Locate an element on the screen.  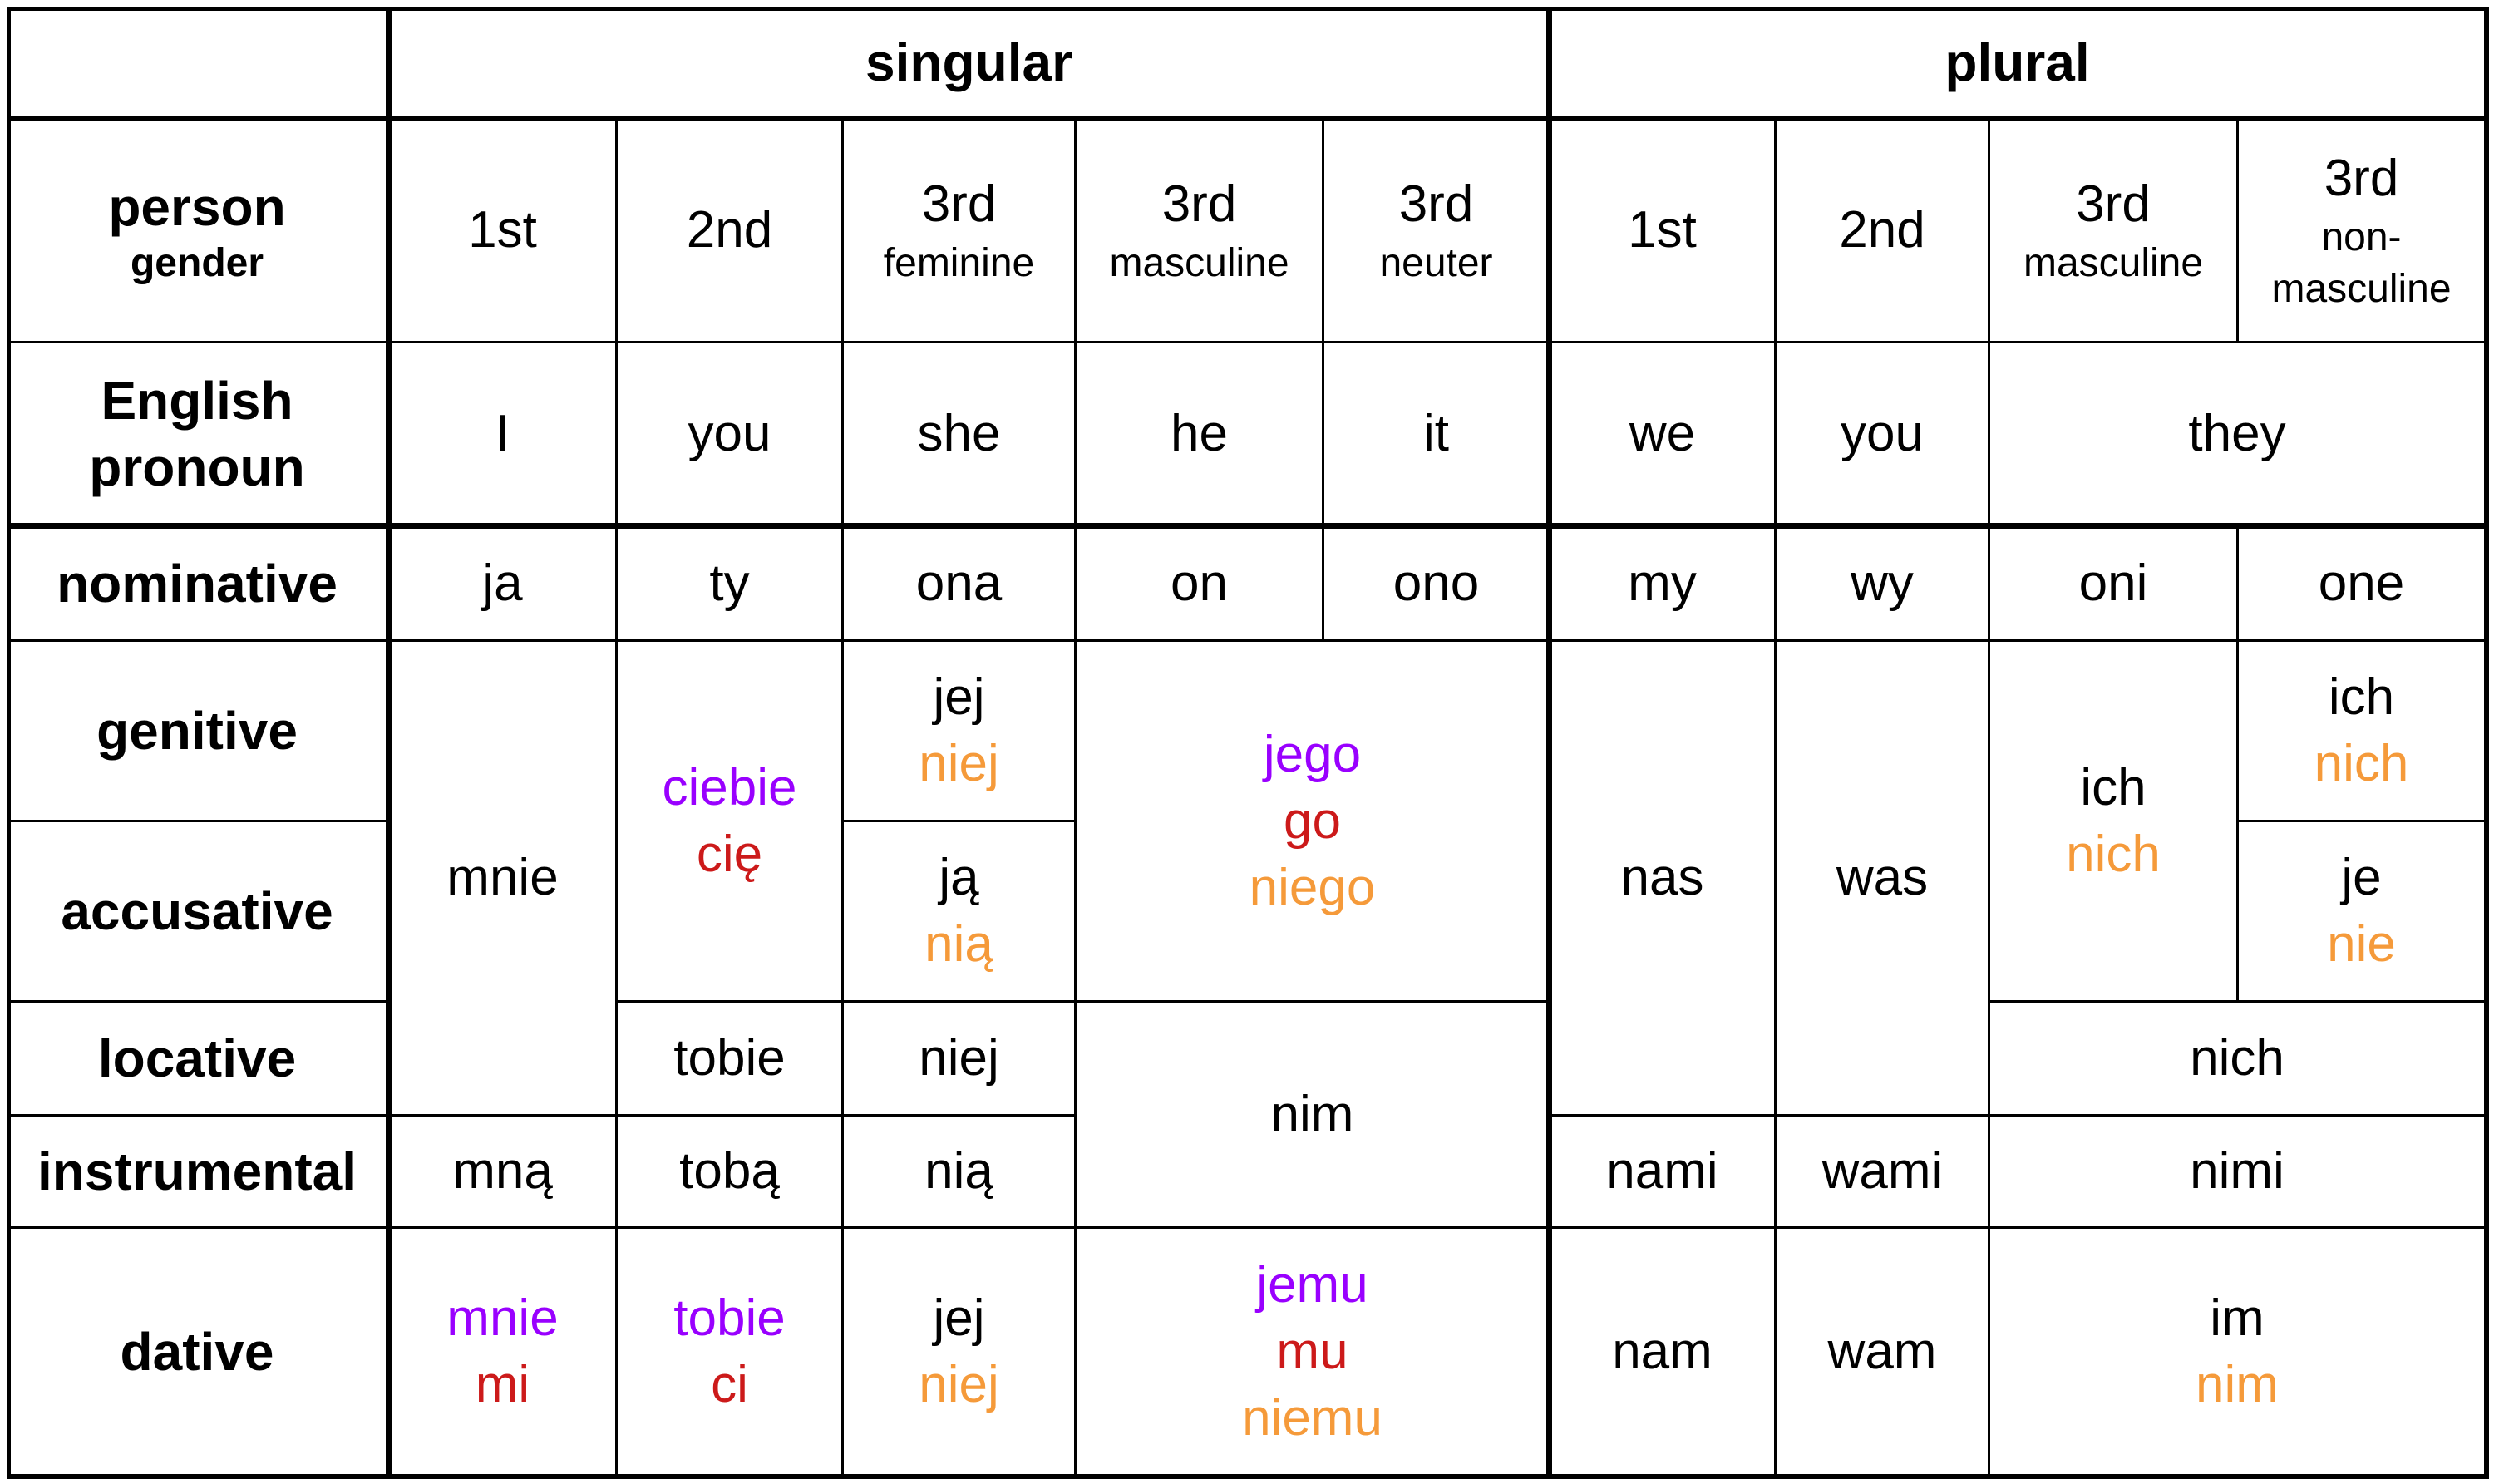
form-text: wam is located at coordinates (1882, 1351).